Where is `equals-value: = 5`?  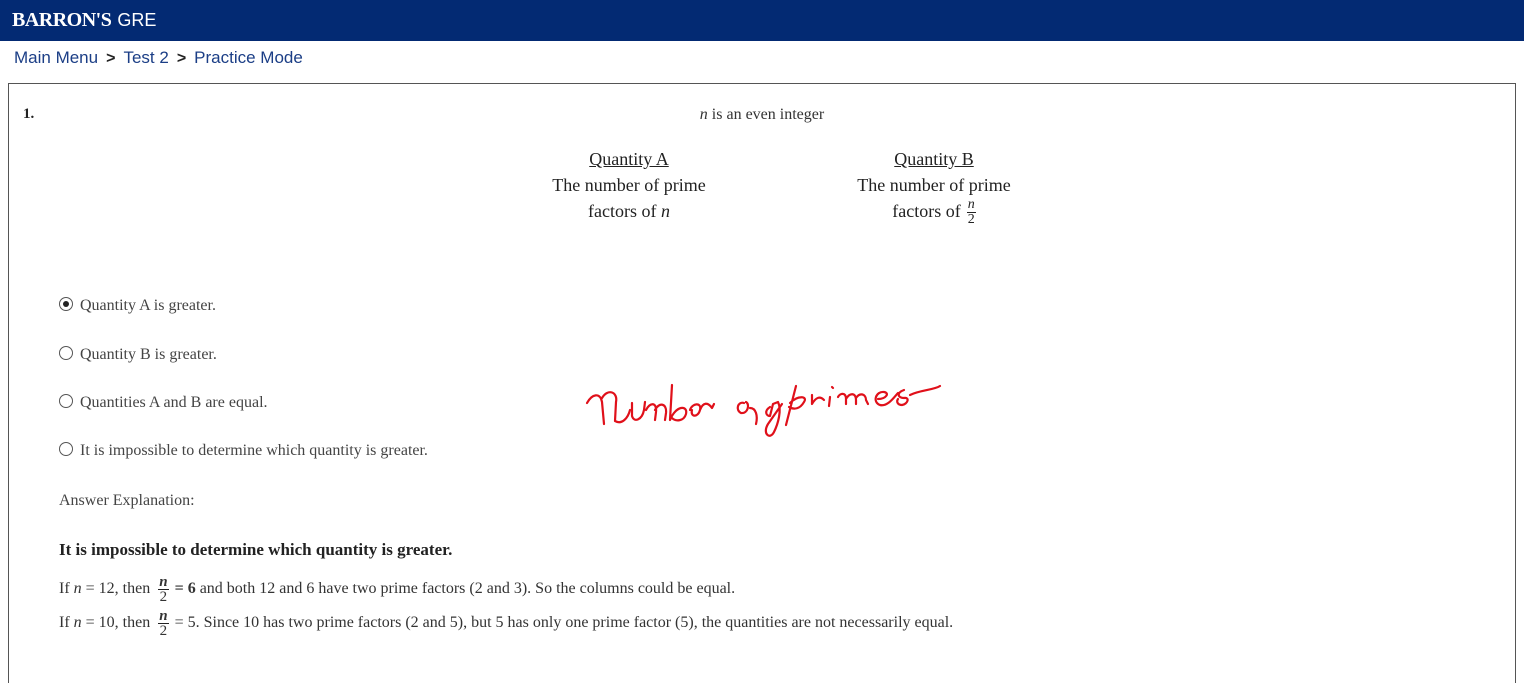 equals-value: = 5 is located at coordinates (183, 623).